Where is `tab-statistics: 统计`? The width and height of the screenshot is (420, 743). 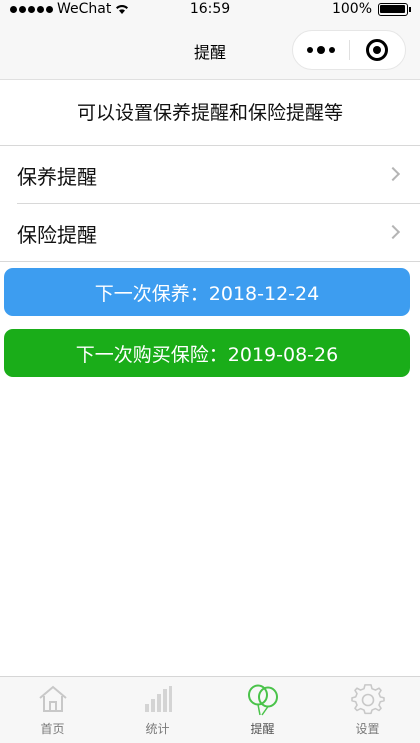 tab-statistics: 统计 is located at coordinates (157, 710).